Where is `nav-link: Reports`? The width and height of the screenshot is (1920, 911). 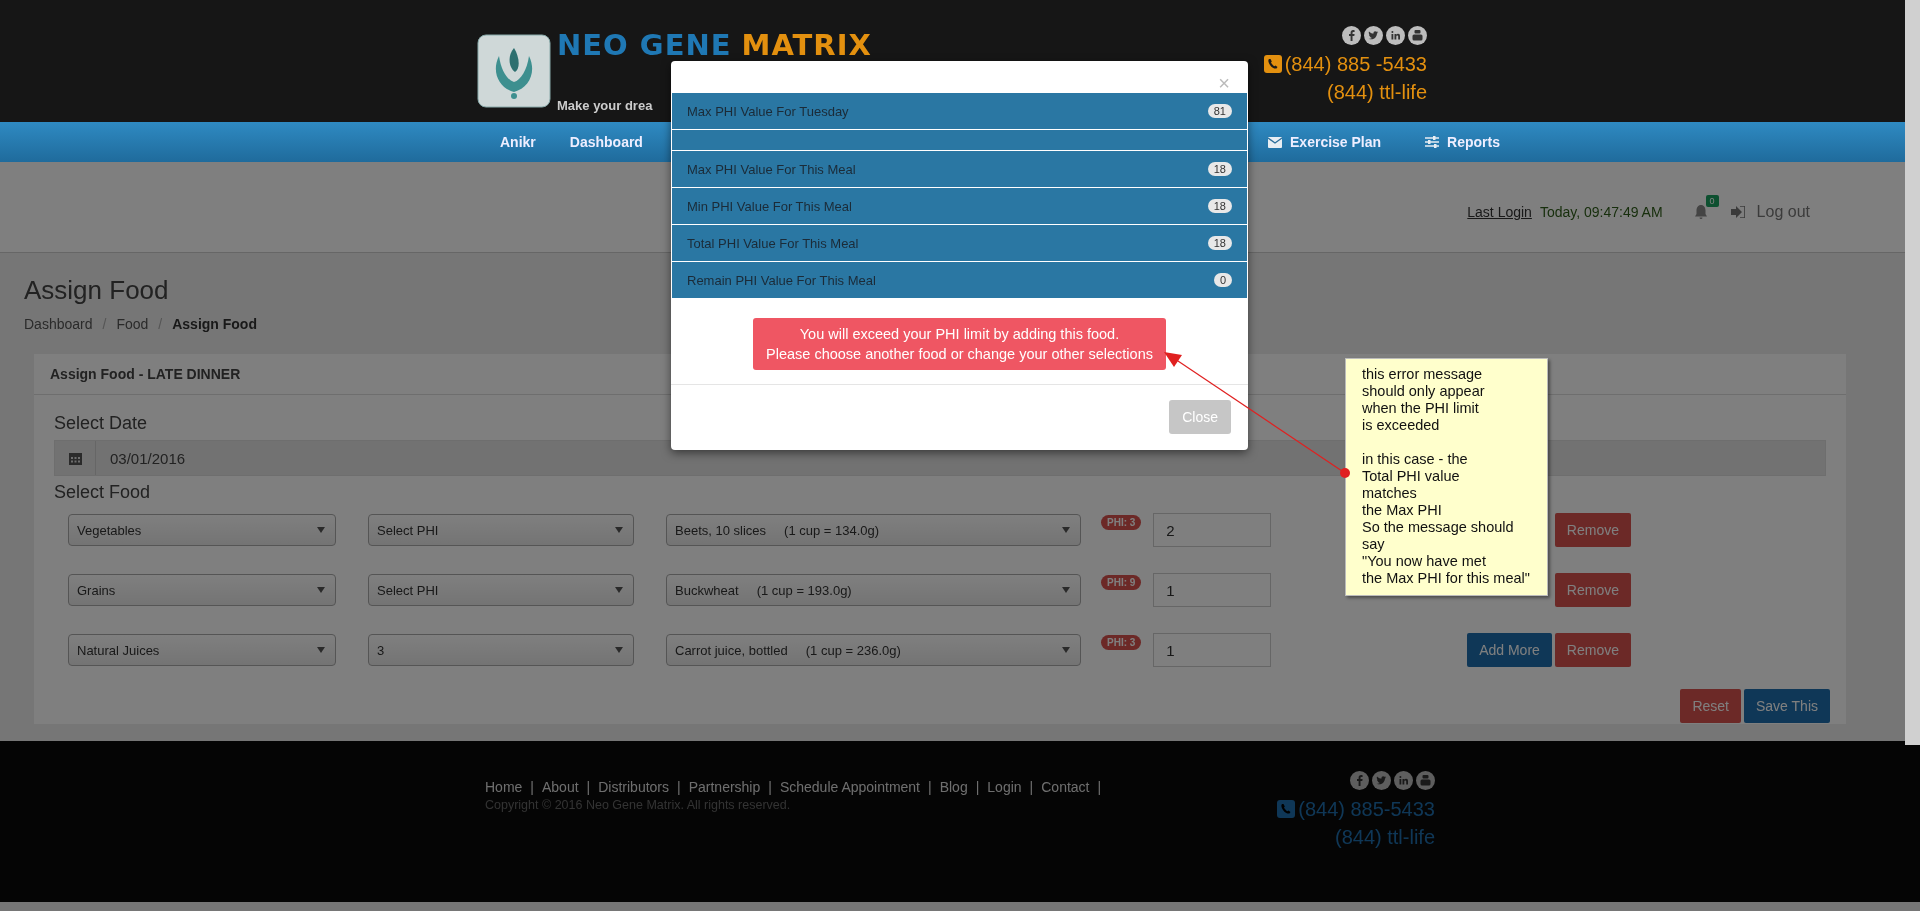
nav-link: Reports is located at coordinates (1462, 142).